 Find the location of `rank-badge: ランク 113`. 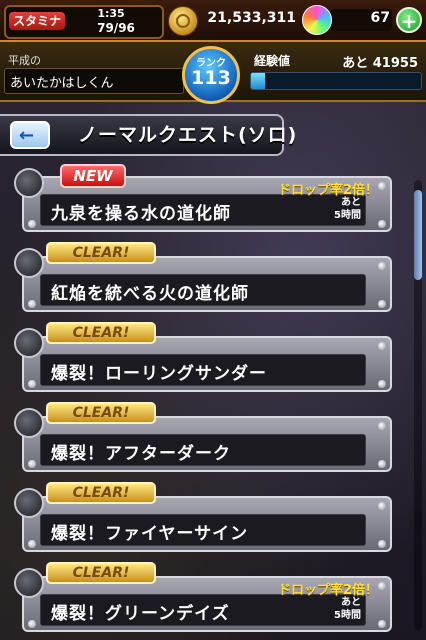

rank-badge: ランク 113 is located at coordinates (211, 75).